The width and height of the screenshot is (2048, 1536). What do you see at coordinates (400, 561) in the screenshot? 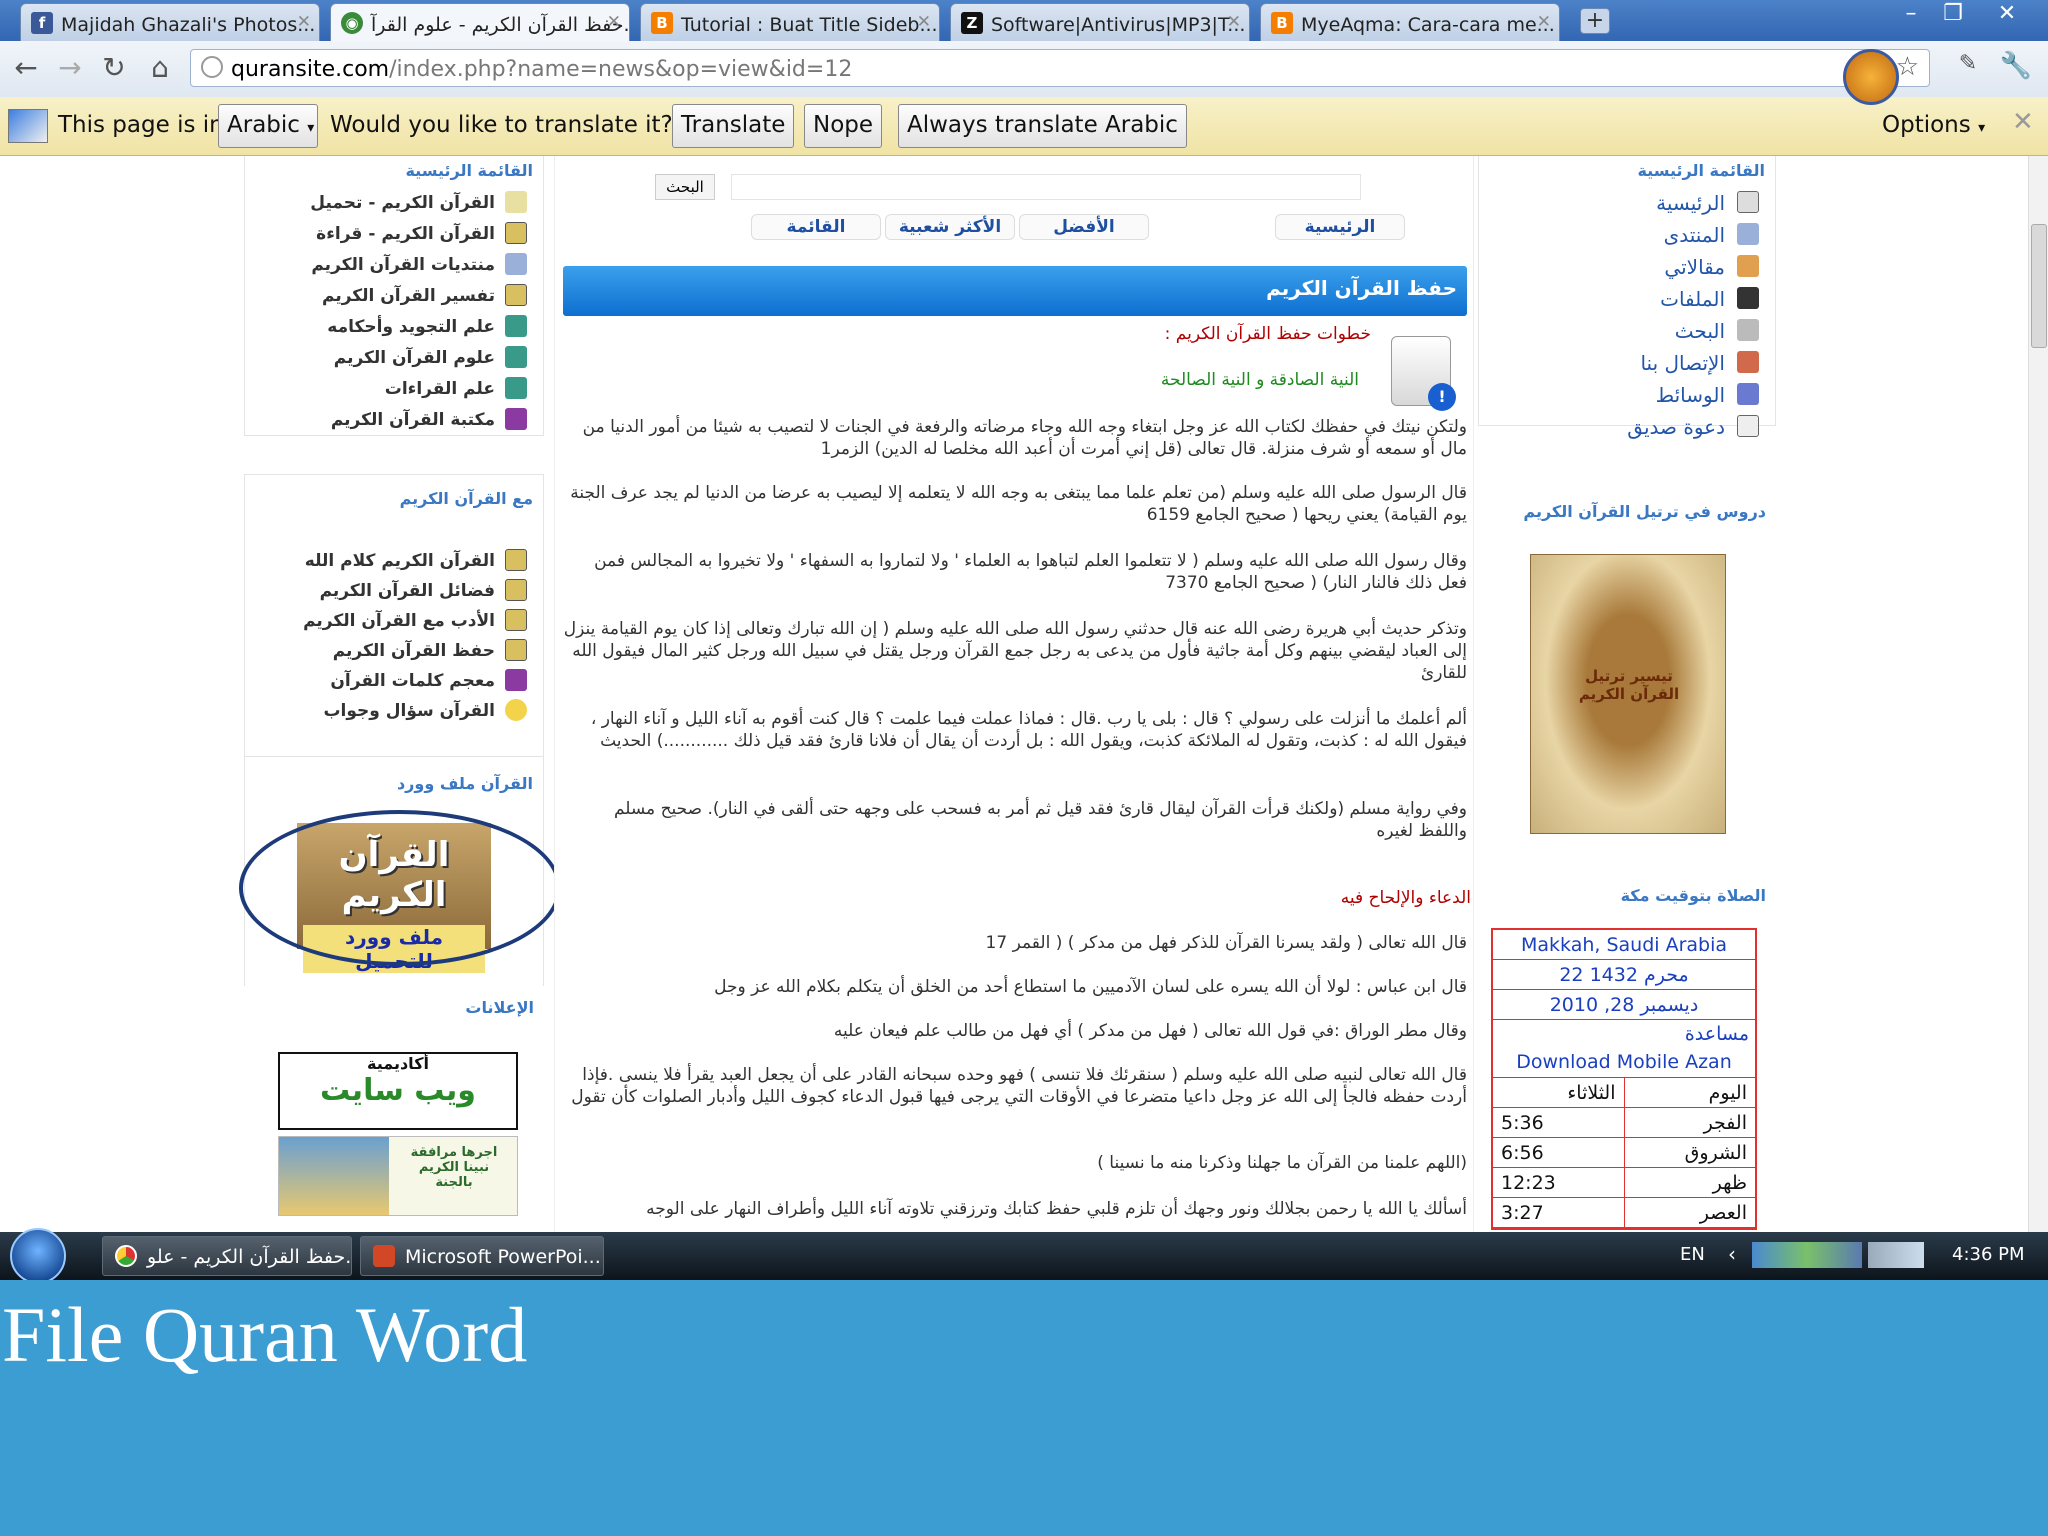
I see `menu-item: القرآن الكريم كلام الله` at bounding box center [400, 561].